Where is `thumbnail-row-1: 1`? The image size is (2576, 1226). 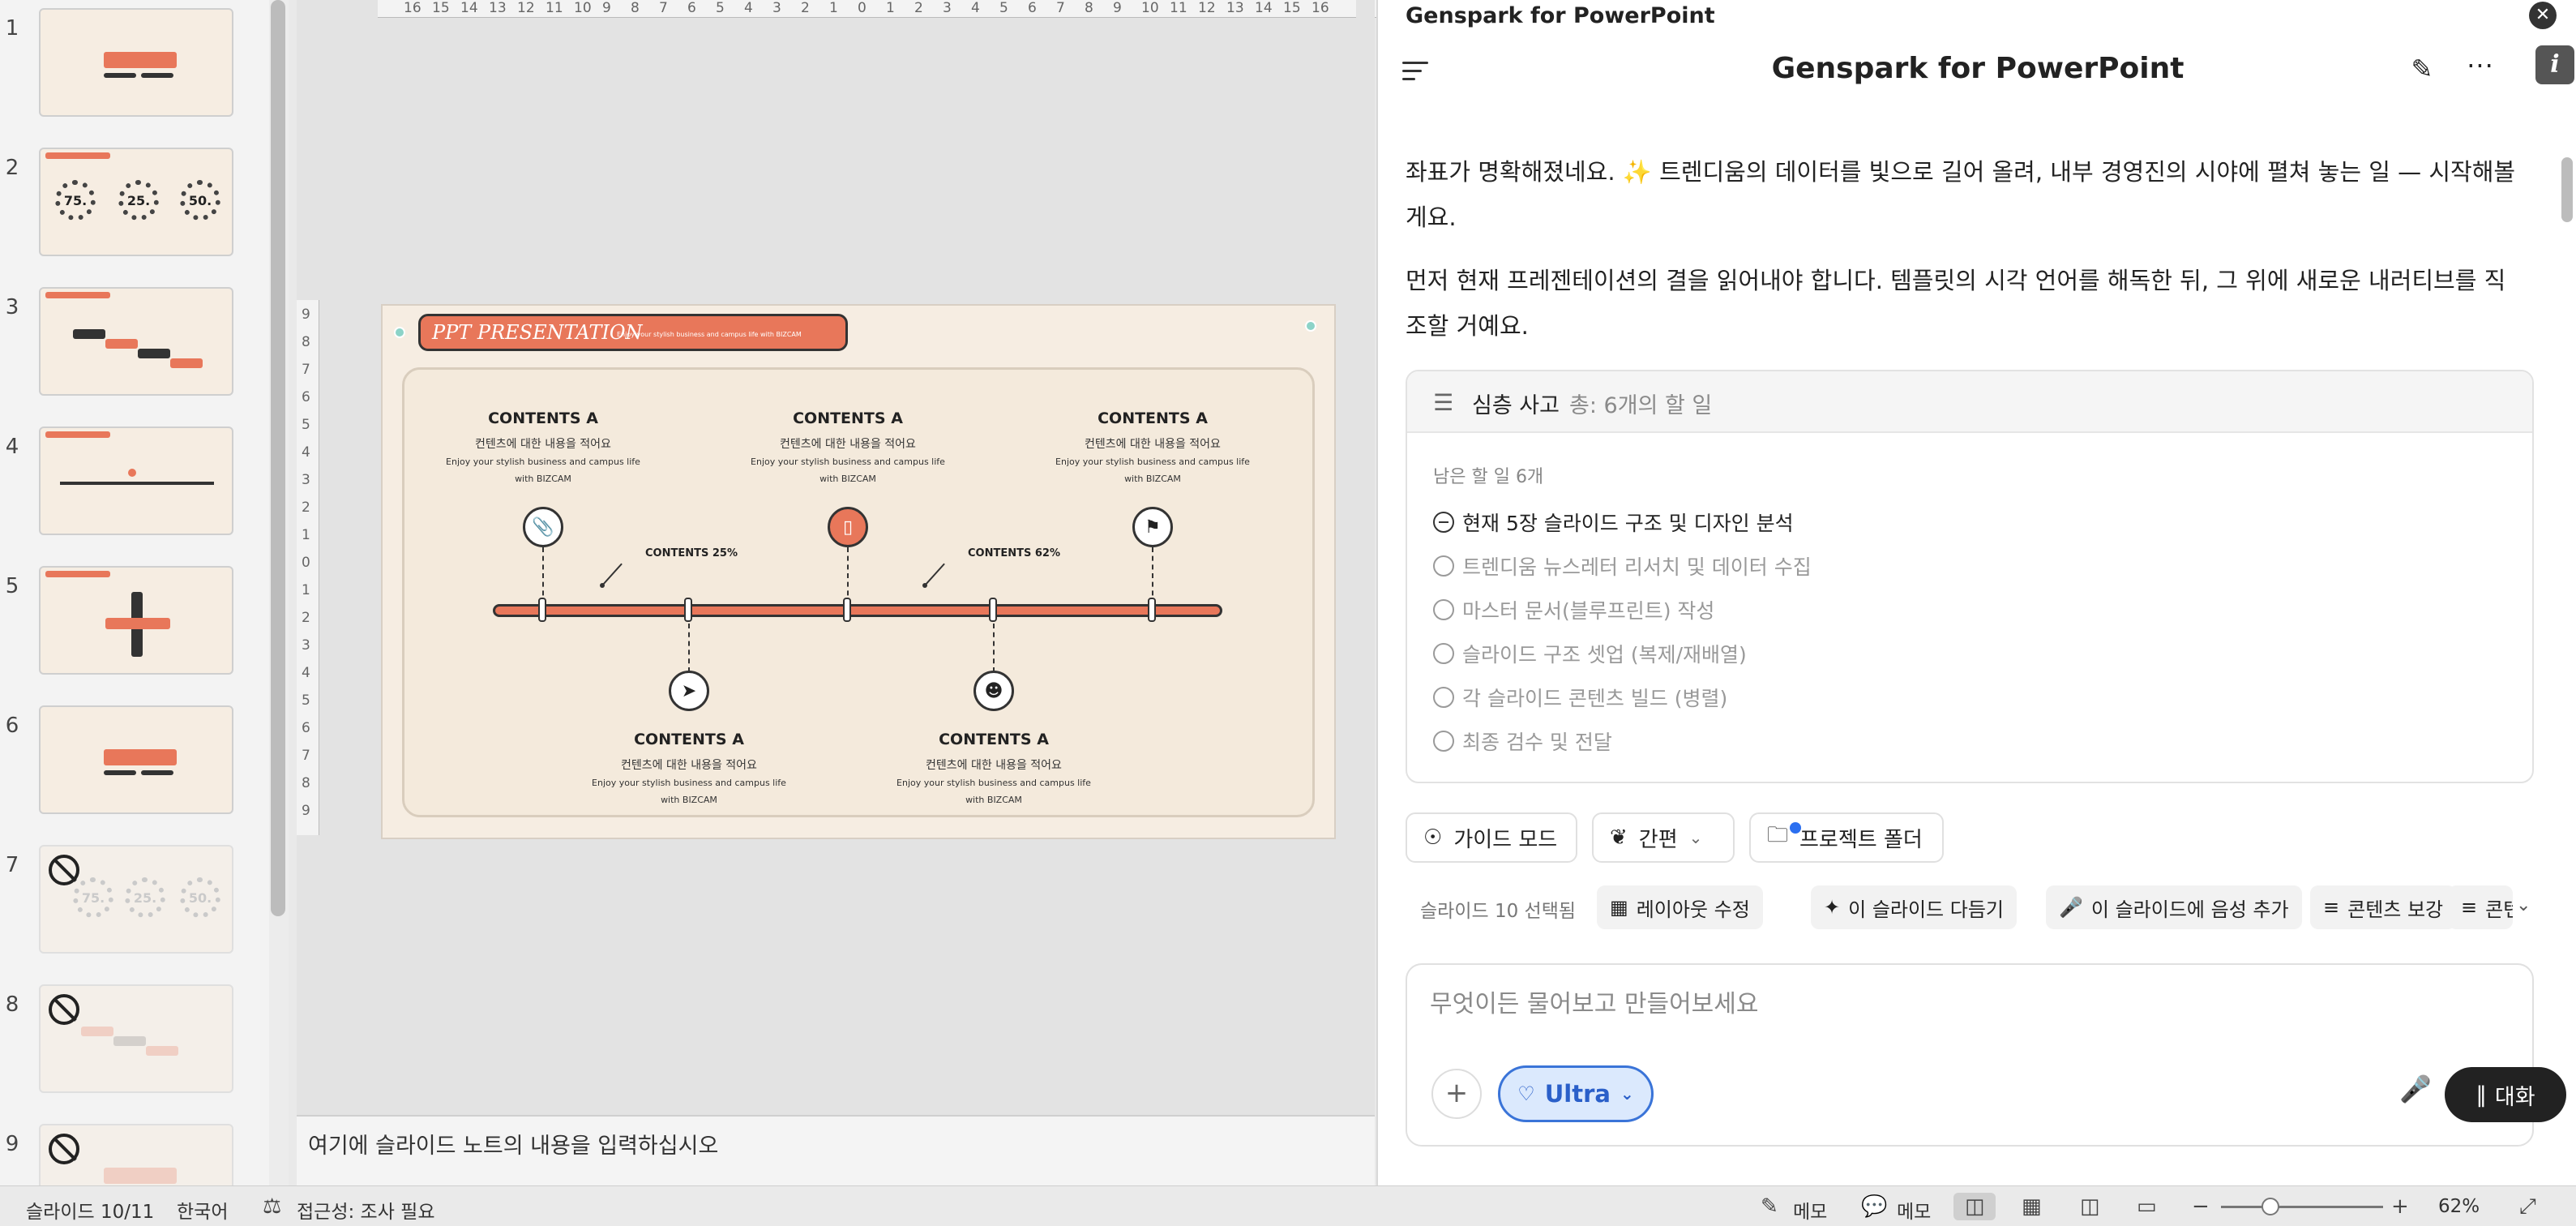 thumbnail-row-1: 1 is located at coordinates (121, 65).